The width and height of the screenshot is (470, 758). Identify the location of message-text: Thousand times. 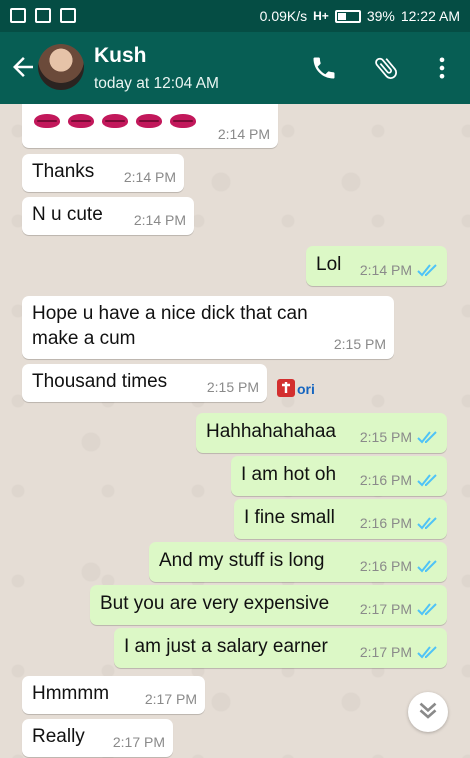
(100, 381).